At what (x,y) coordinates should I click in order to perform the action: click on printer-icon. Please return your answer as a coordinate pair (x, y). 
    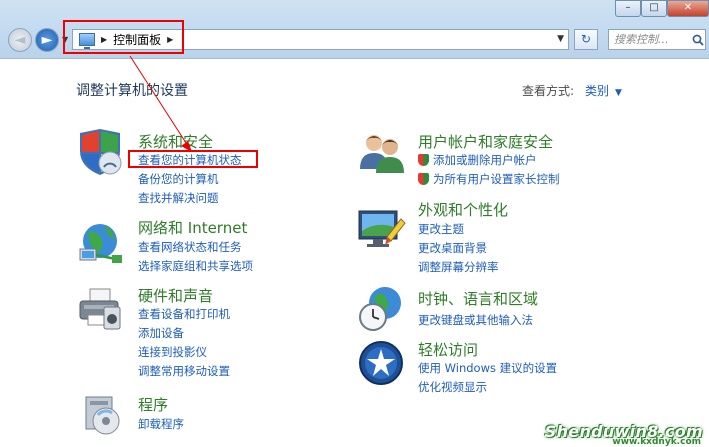
    Looking at the image, I should click on (101, 309).